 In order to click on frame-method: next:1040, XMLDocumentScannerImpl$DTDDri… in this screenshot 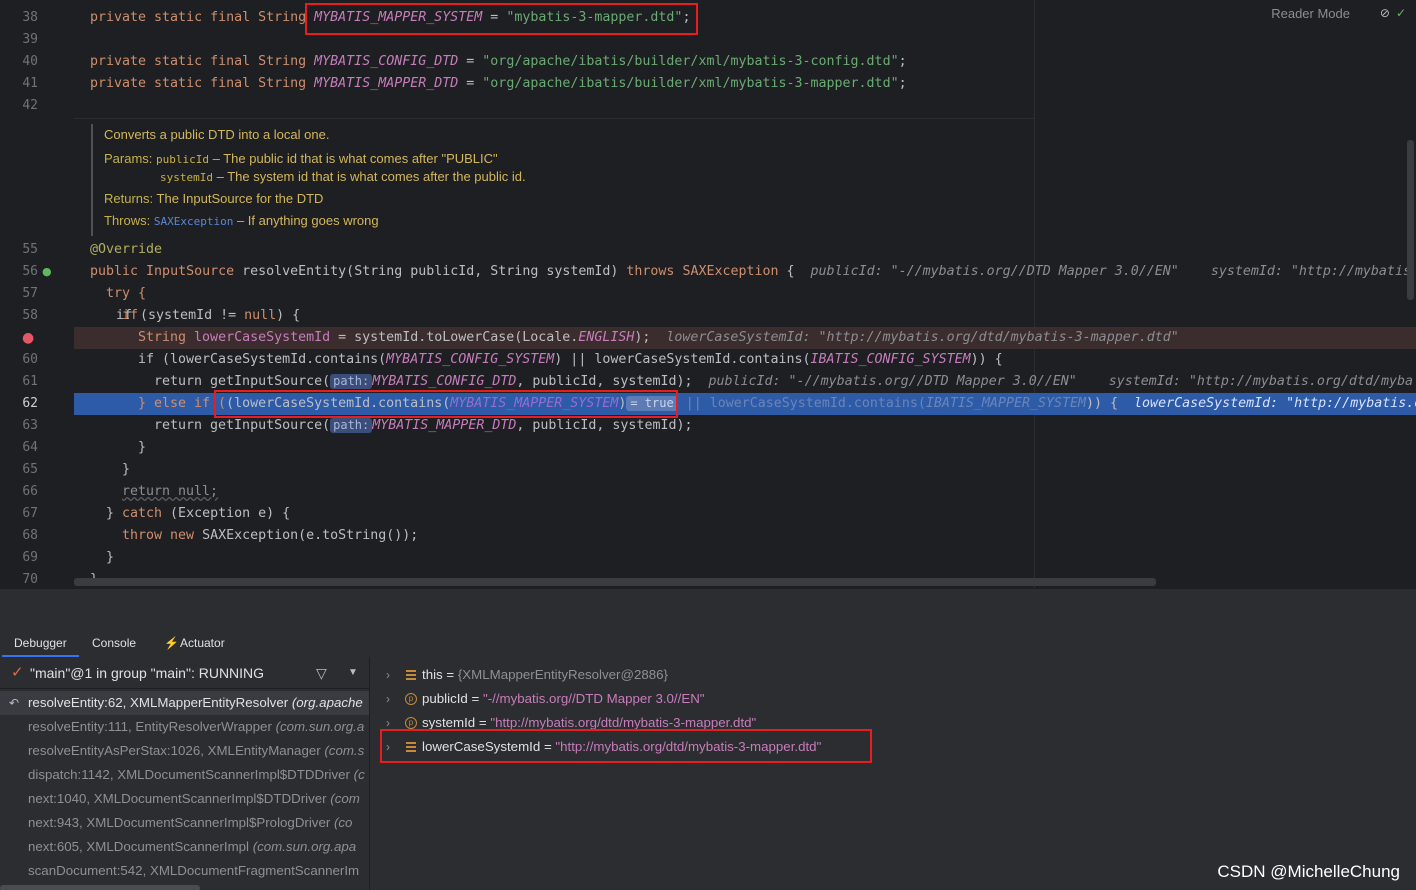, I will do `click(179, 798)`.